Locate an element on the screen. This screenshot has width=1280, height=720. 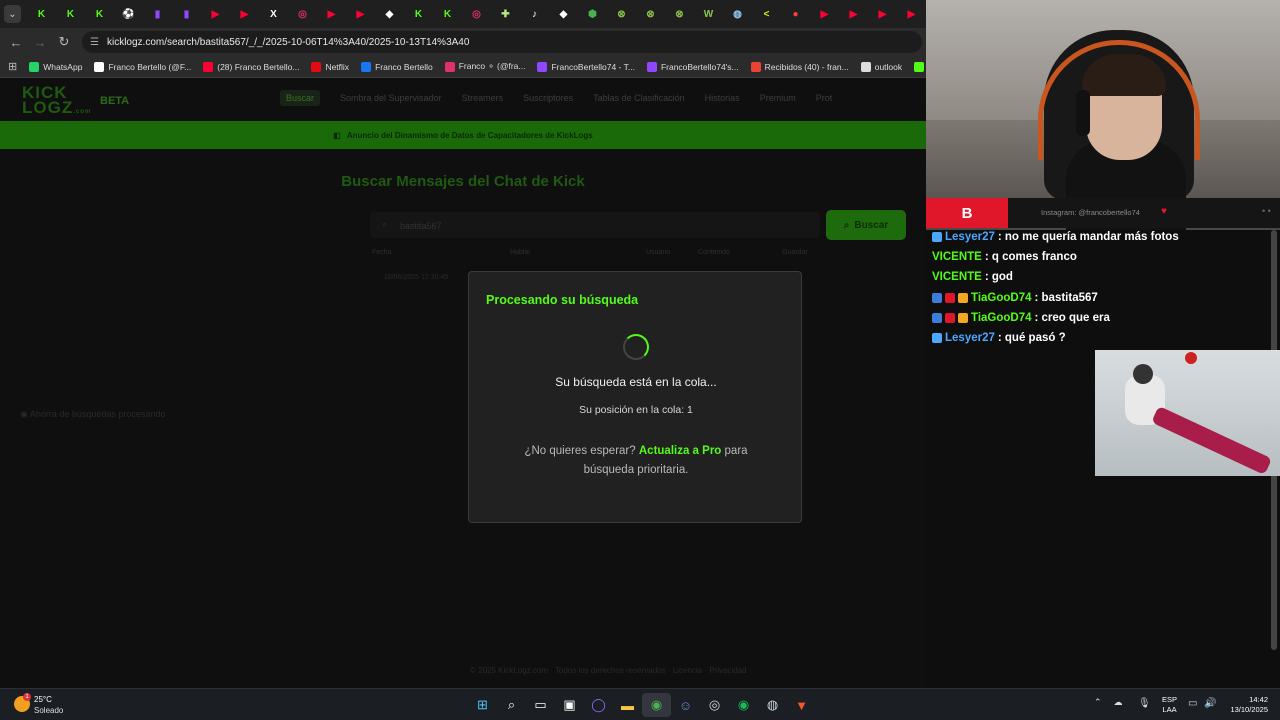
nav-item: Streamers is located at coordinates (483, 99).